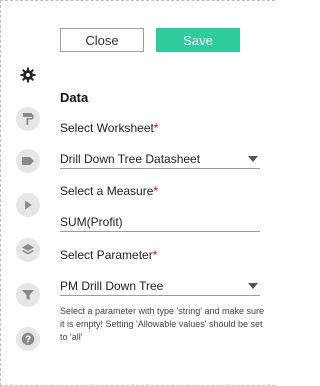 This screenshot has height=386, width=320. Describe the element at coordinates (112, 285) in the screenshot. I see `parameter-select-value: PM Drill Down Tree` at that location.